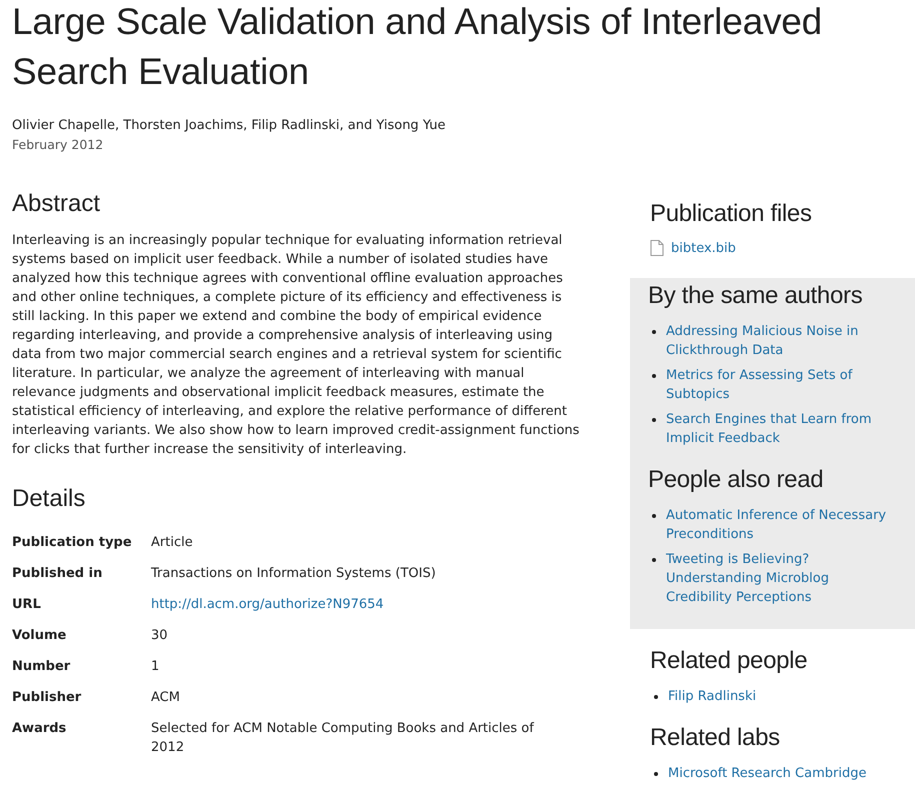 The height and width of the screenshot is (800, 915). What do you see at coordinates (172, 543) in the screenshot?
I see `detail-value: Article` at bounding box center [172, 543].